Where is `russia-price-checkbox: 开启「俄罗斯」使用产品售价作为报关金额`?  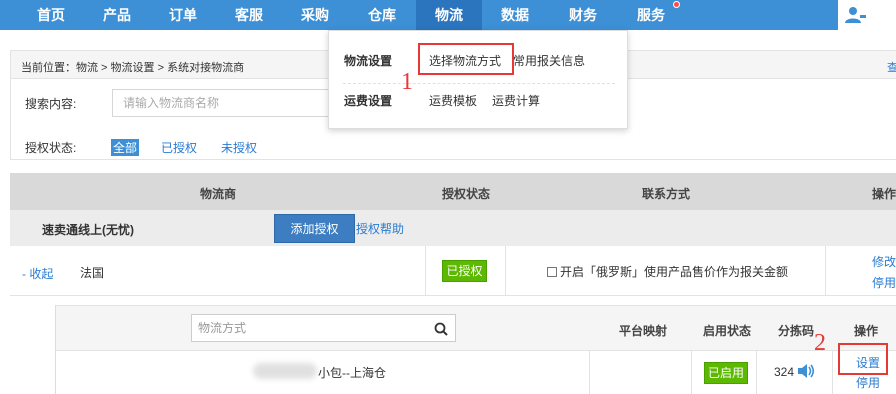 russia-price-checkbox: 开启「俄罗斯」使用产品售价作为报关金额 is located at coordinates (667, 271).